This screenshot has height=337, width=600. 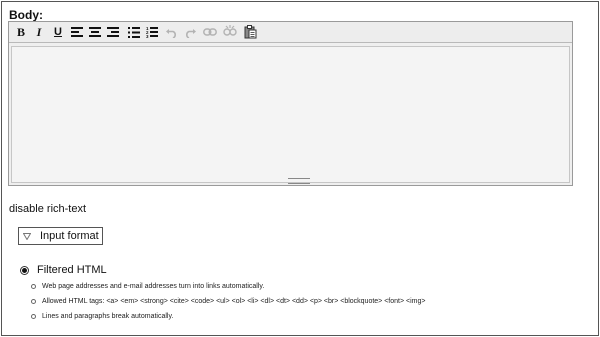 I want to click on undo-button, so click(x=172, y=32).